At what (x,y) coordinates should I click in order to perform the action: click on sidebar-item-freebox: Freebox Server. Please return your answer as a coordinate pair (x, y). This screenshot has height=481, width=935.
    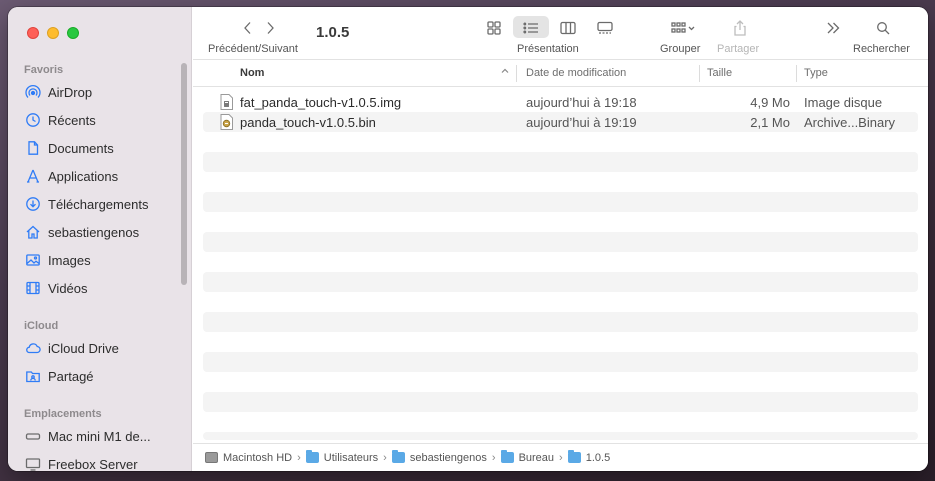
    Looking at the image, I should click on (81, 462).